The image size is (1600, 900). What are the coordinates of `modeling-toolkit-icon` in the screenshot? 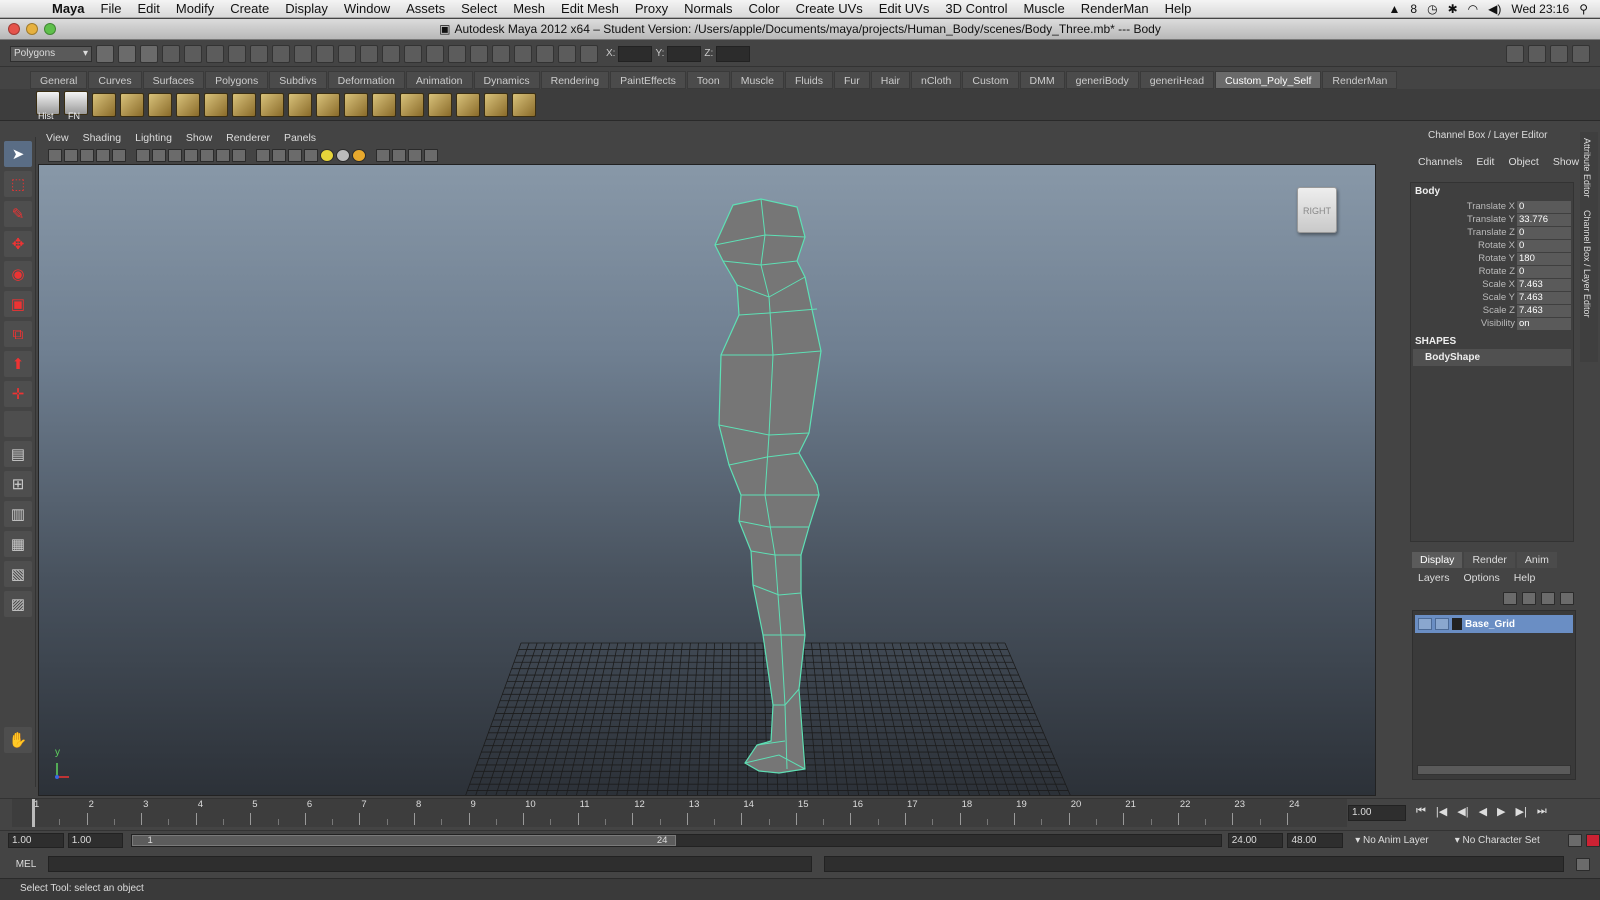 It's located at (1515, 53).